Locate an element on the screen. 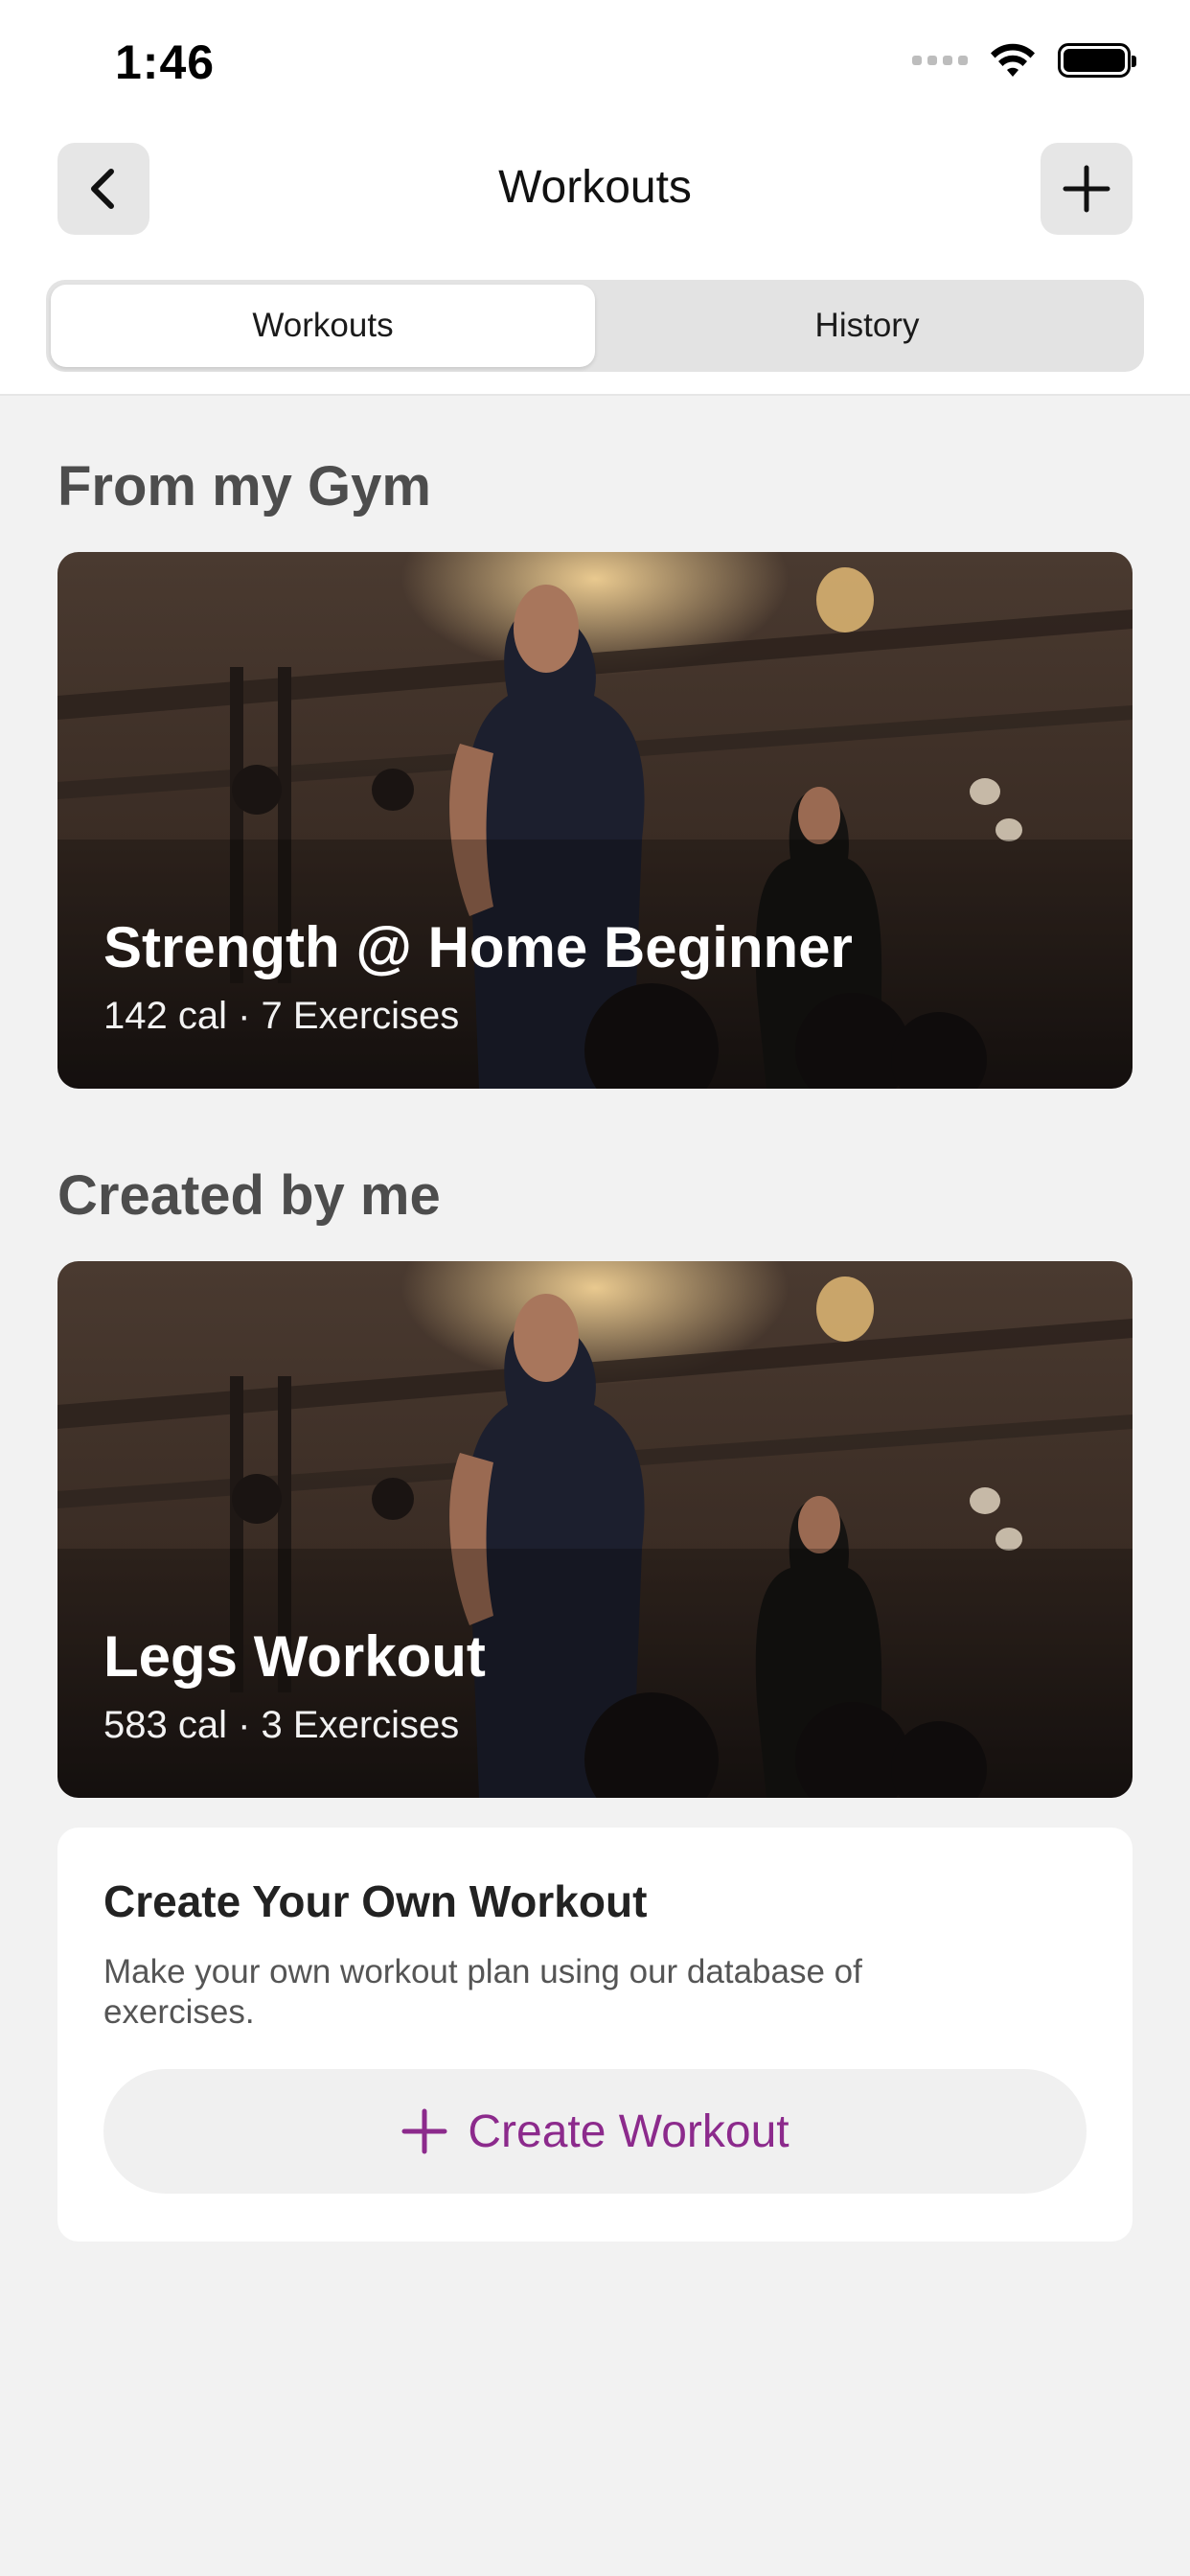 Image resolution: width=1190 pixels, height=2576 pixels. add-button is located at coordinates (1087, 189).